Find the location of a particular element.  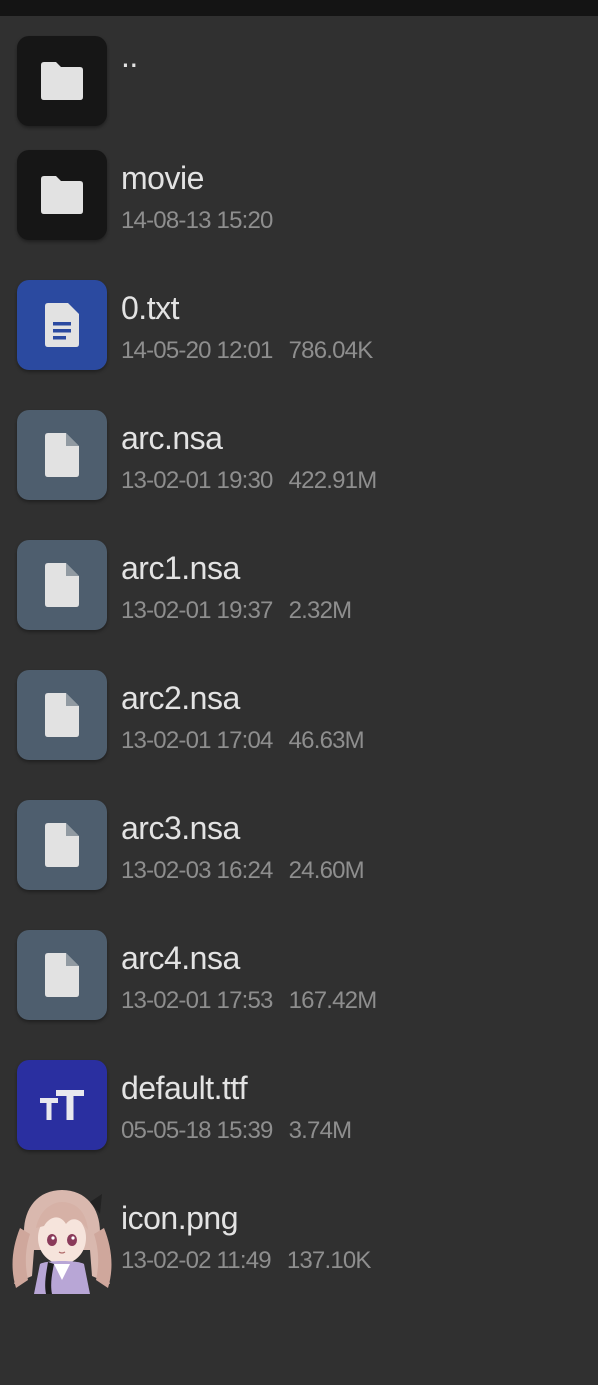

file-date: 13-02-01 17:53 is located at coordinates (197, 1000).